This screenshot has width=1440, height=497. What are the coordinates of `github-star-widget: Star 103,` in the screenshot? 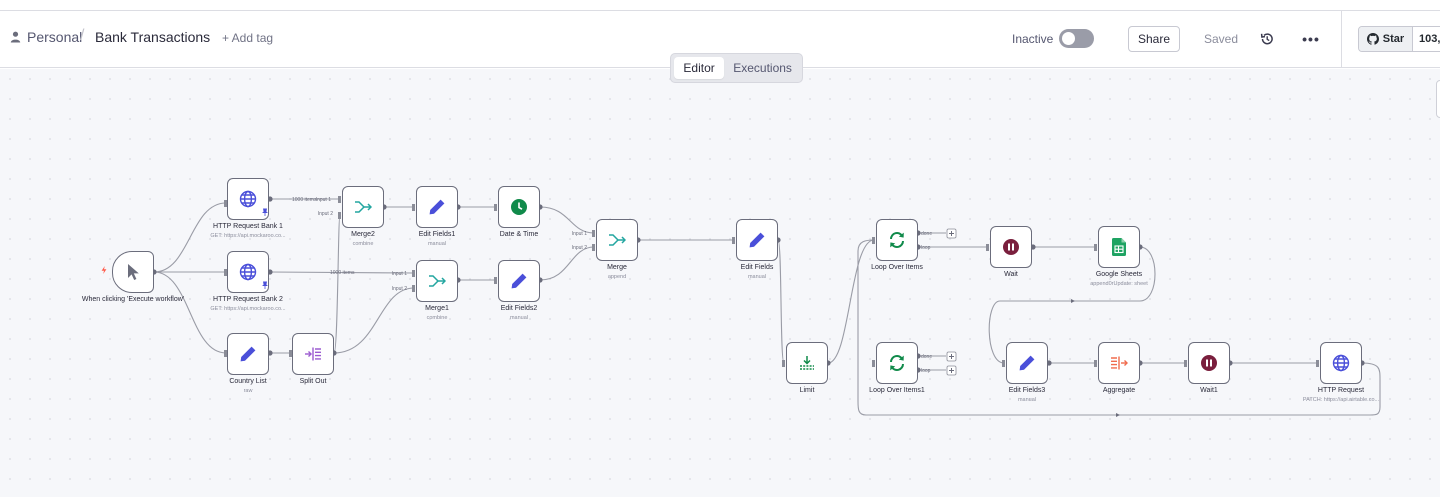 It's located at (1399, 39).